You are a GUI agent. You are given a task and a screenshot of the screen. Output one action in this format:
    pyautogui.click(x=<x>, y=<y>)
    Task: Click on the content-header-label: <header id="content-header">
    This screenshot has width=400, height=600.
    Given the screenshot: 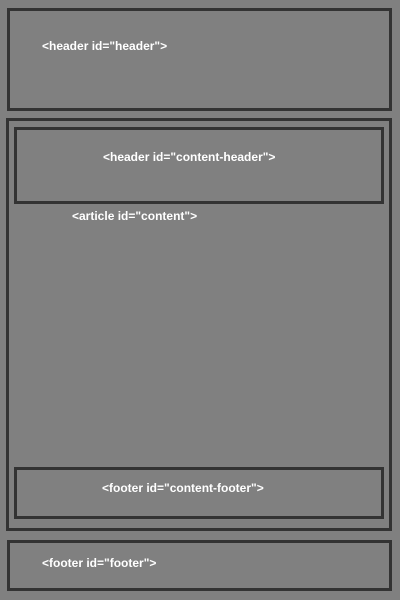 What is the action you would take?
    pyautogui.click(x=189, y=157)
    